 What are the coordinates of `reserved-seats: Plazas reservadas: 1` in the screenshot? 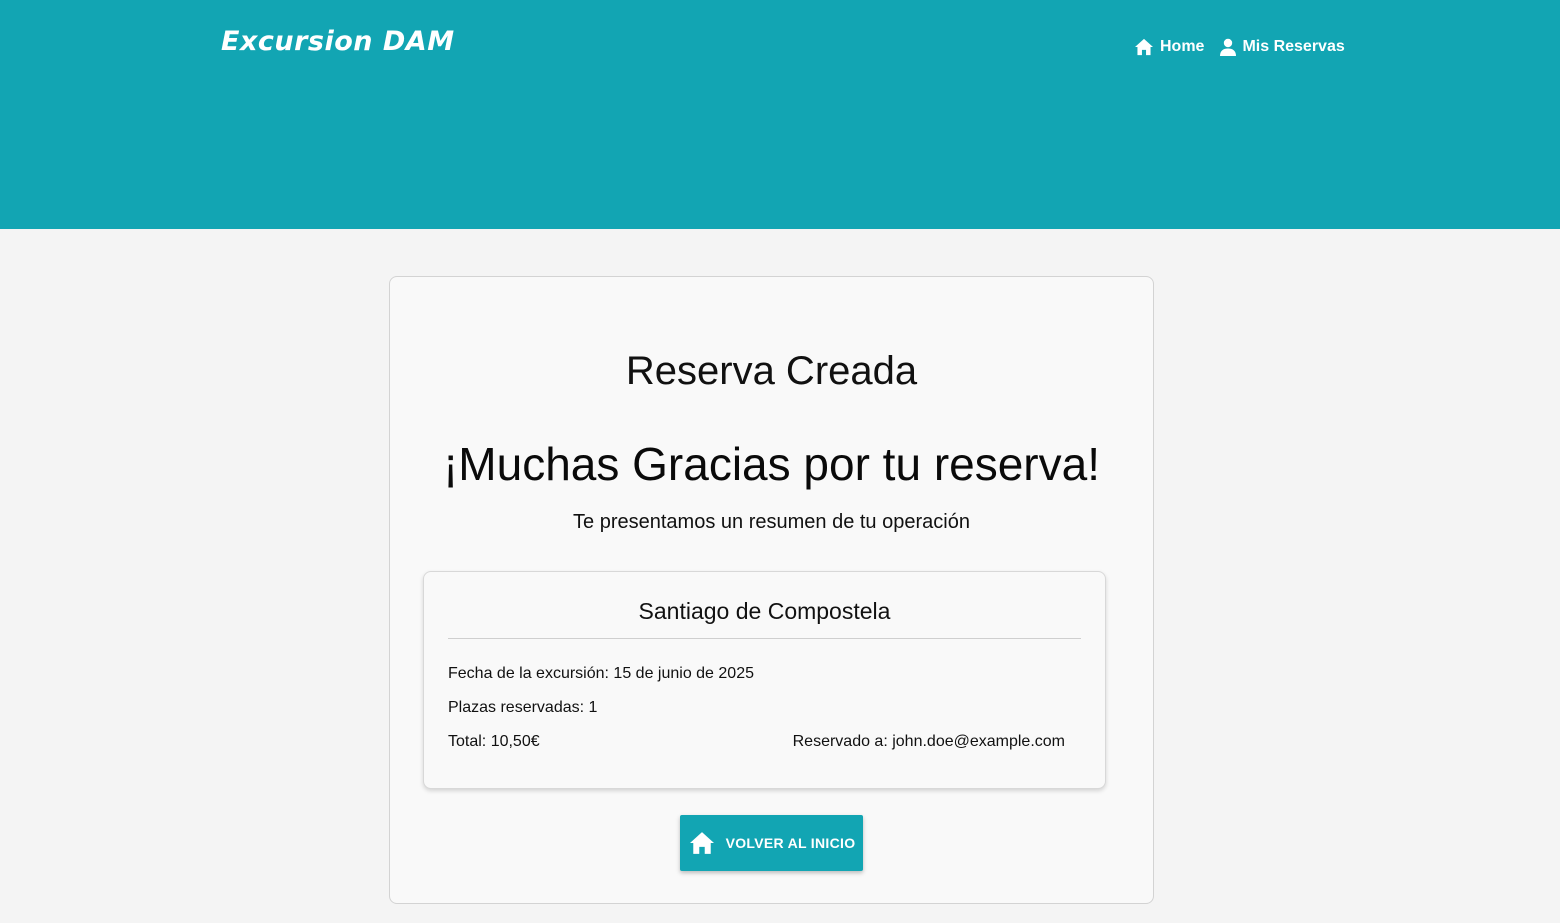 It's located at (523, 707).